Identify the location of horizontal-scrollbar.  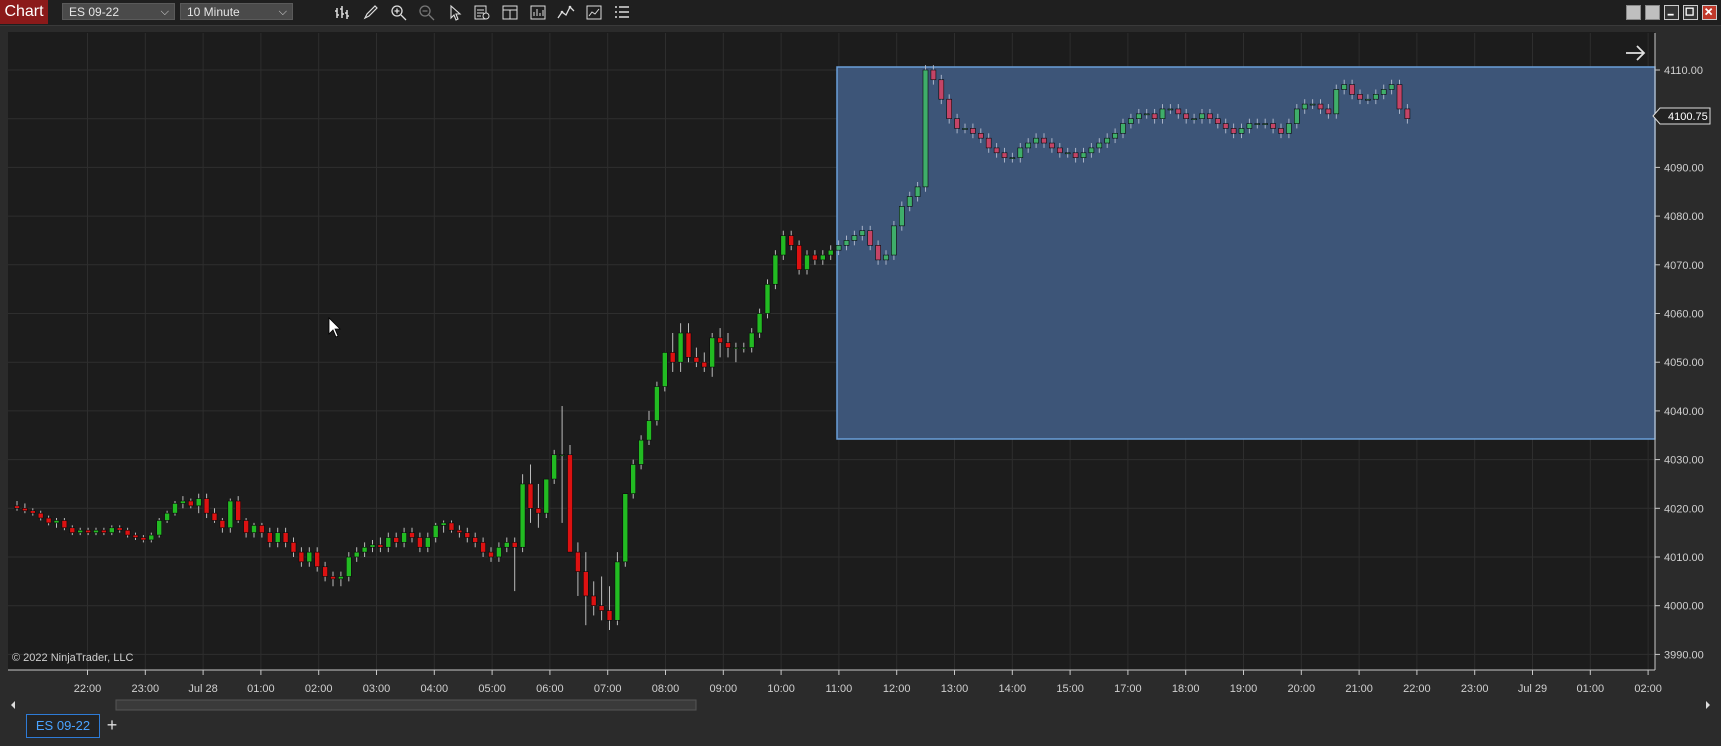
(860, 705).